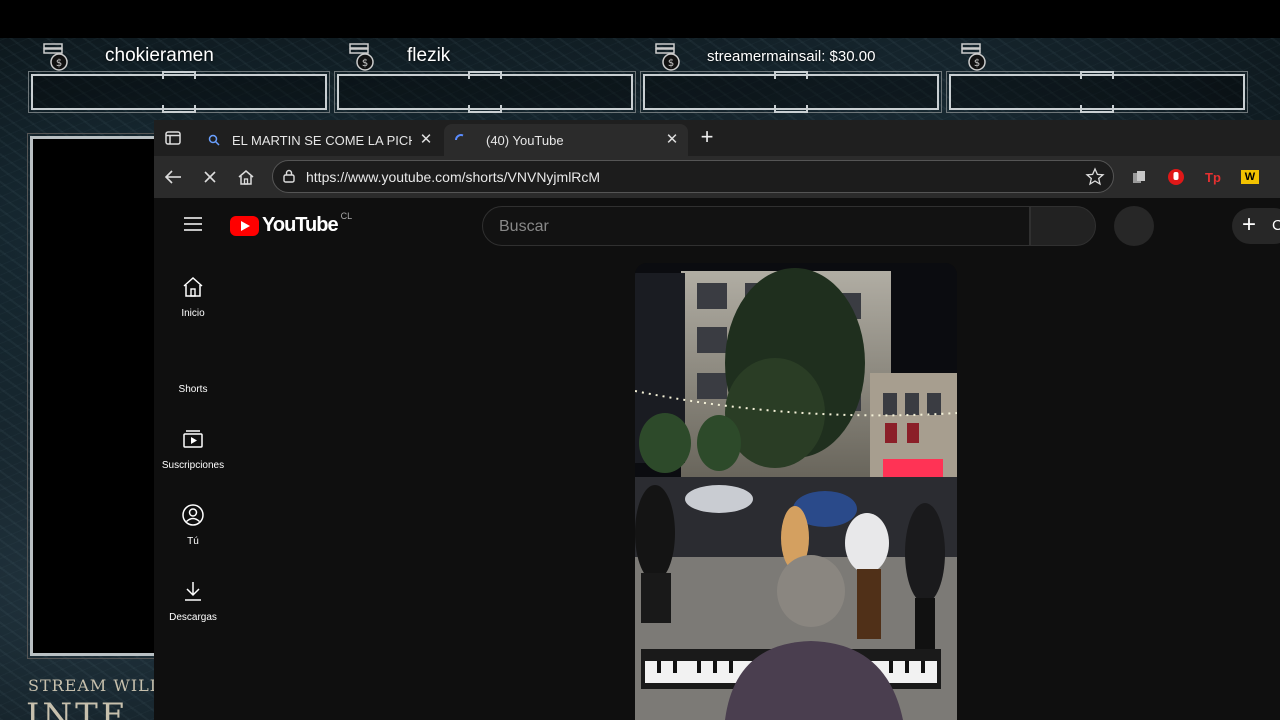 The width and height of the screenshot is (1280, 720). Describe the element at coordinates (244, 225) in the screenshot. I see `youtube-play-icon` at that location.